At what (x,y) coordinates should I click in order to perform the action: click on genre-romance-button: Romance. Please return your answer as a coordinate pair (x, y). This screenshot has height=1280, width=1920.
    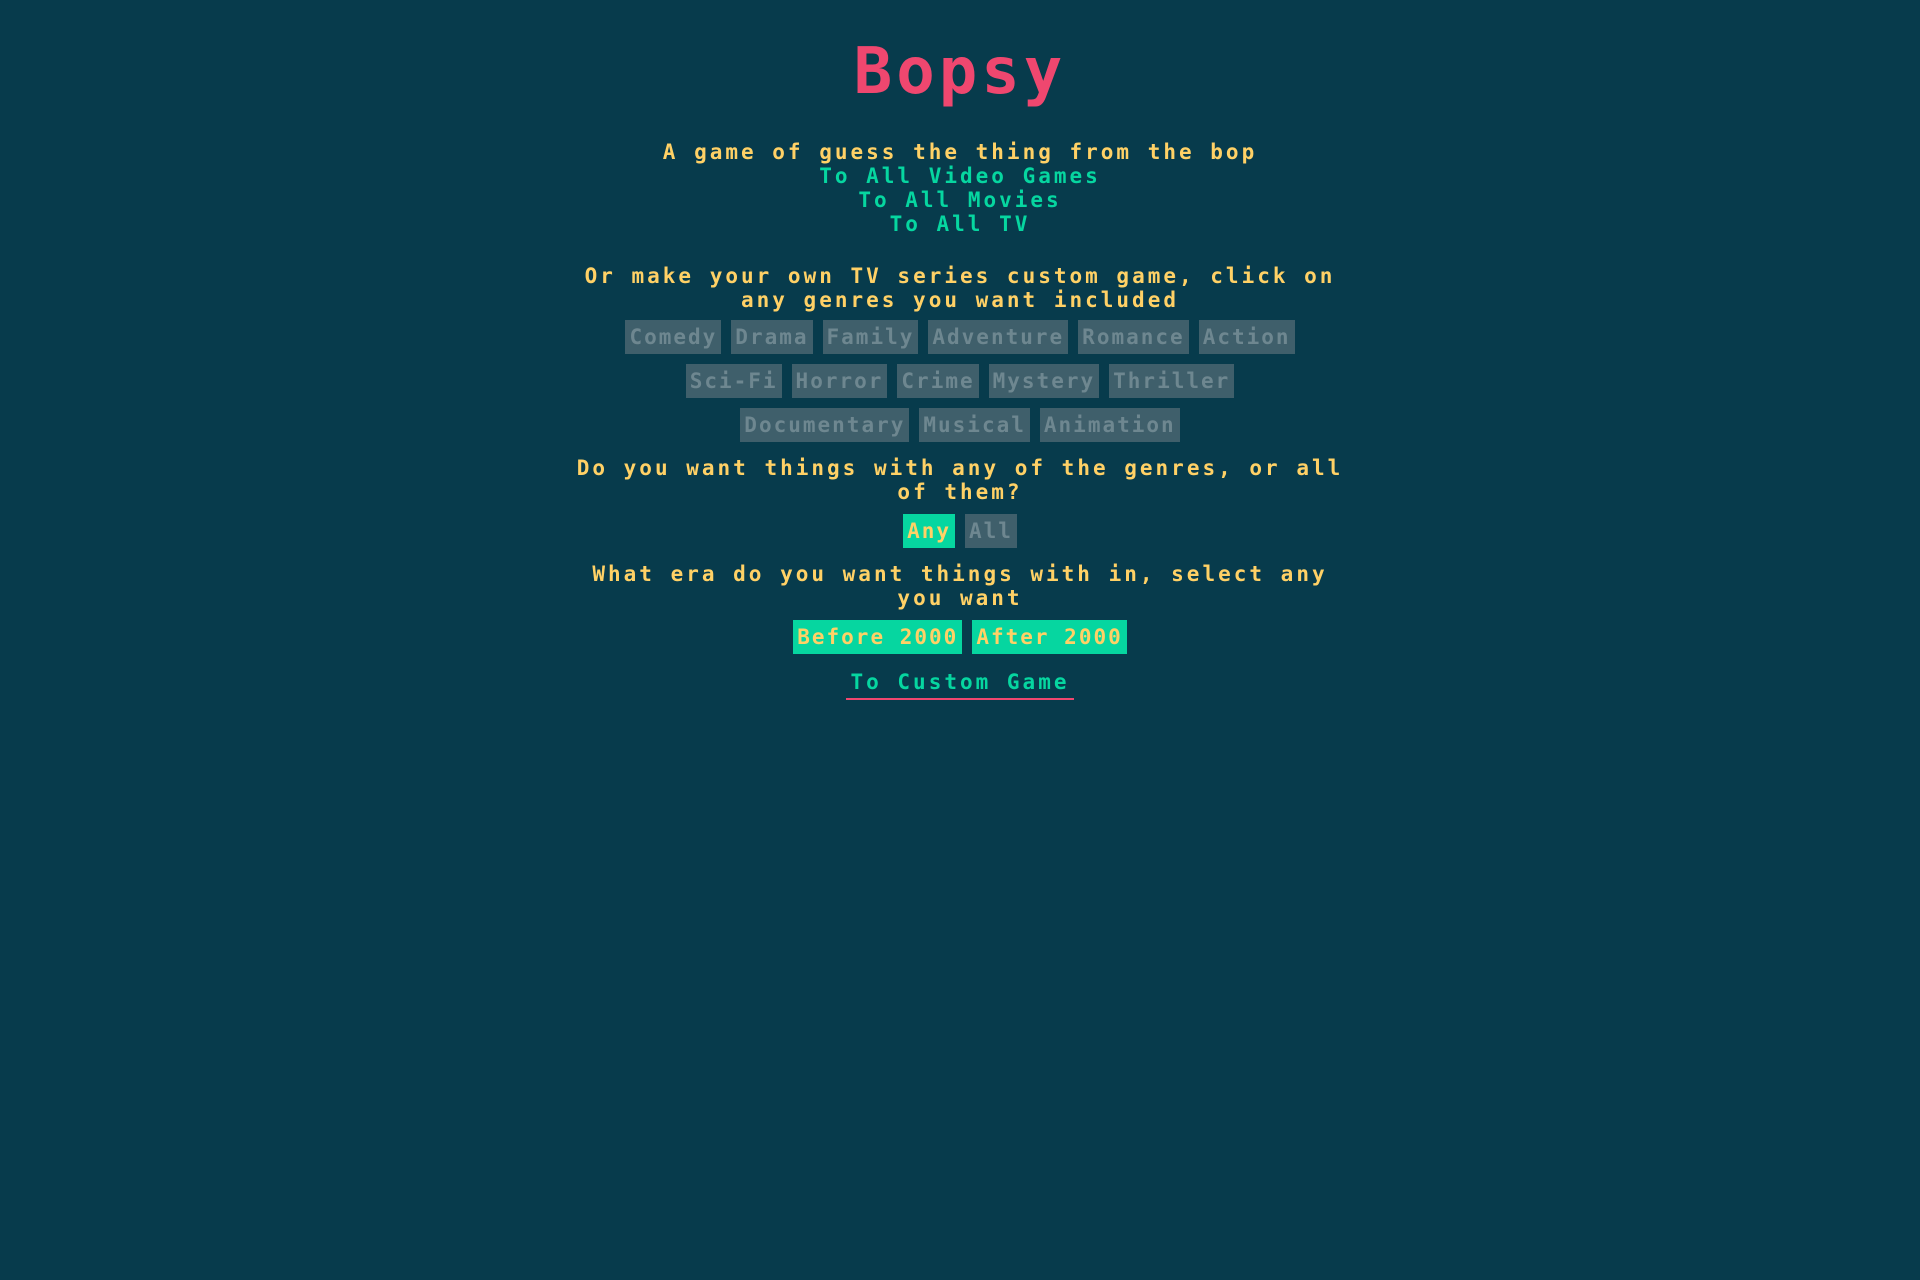
    Looking at the image, I should click on (1133, 337).